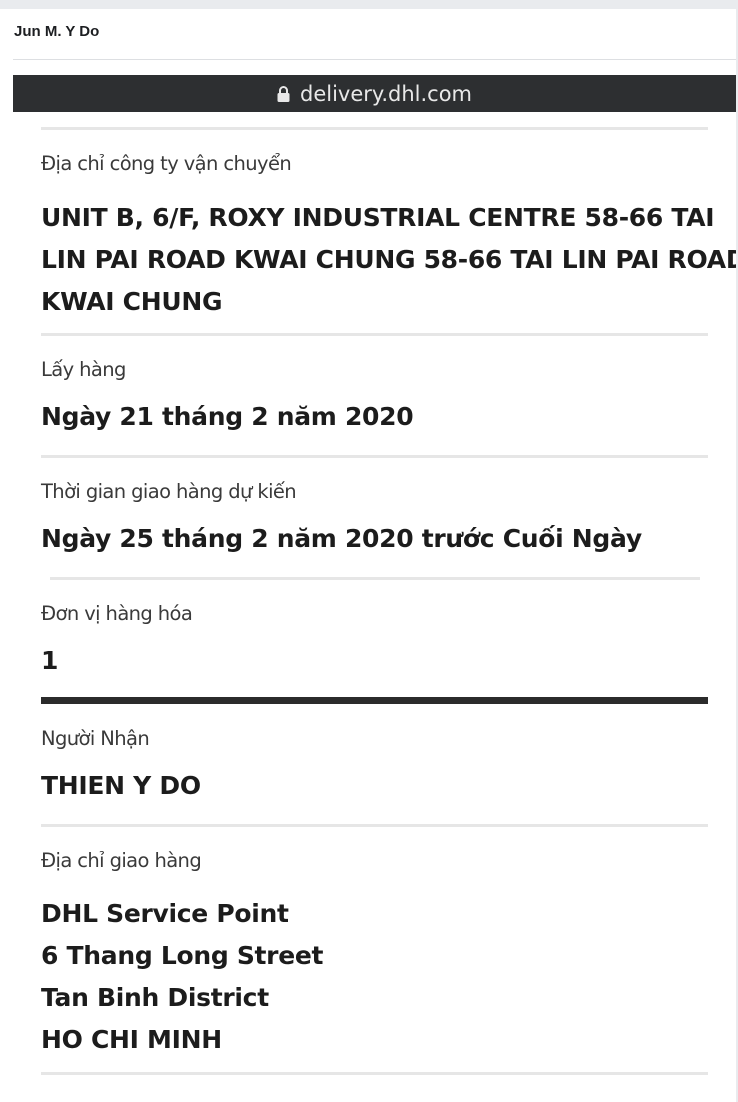  What do you see at coordinates (121, 860) in the screenshot?
I see `delivery-address-label: Địa chỉ giao hàng` at bounding box center [121, 860].